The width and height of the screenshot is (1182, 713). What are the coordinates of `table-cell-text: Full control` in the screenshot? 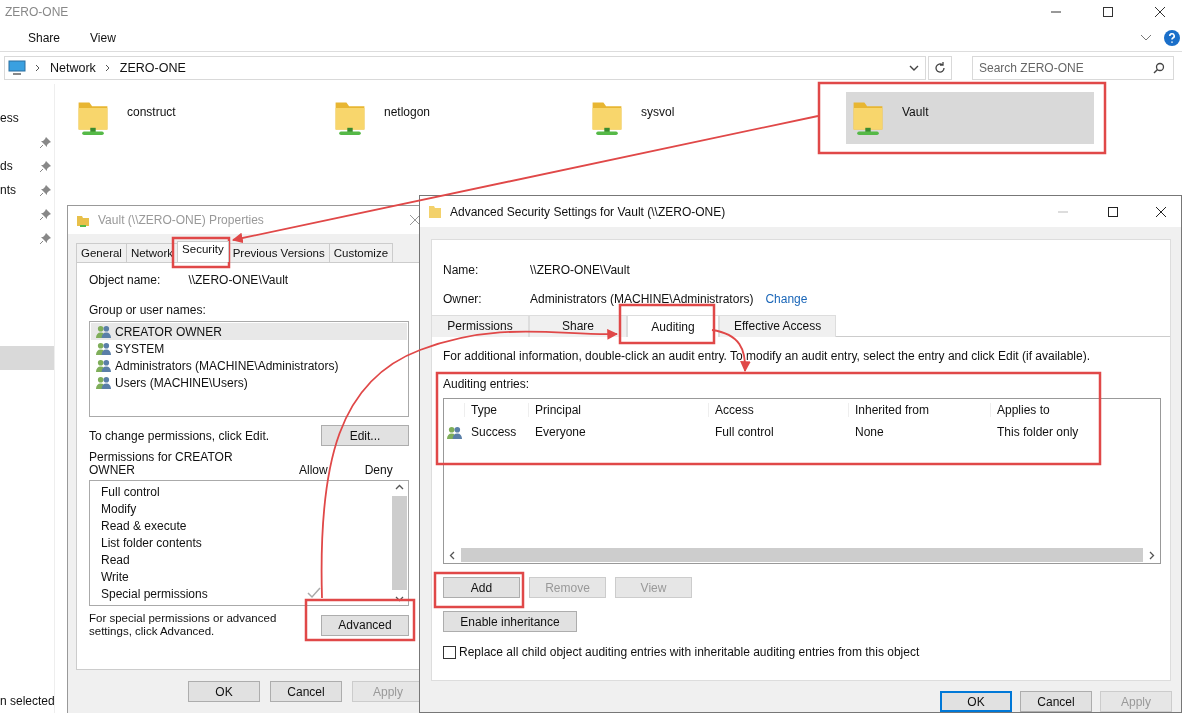 It's located at (744, 432).